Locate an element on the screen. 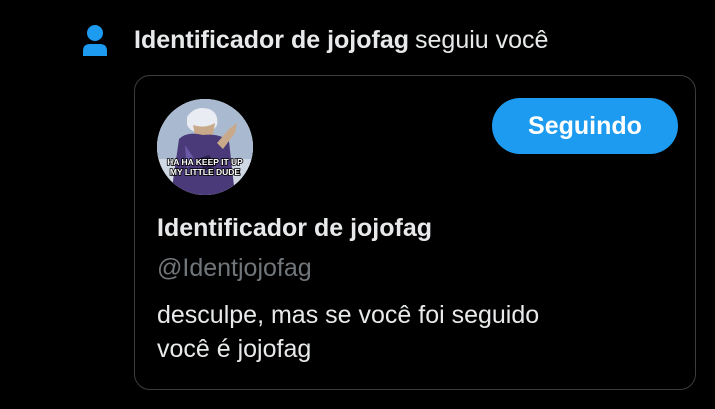  following-button: Seguindo is located at coordinates (585, 126).